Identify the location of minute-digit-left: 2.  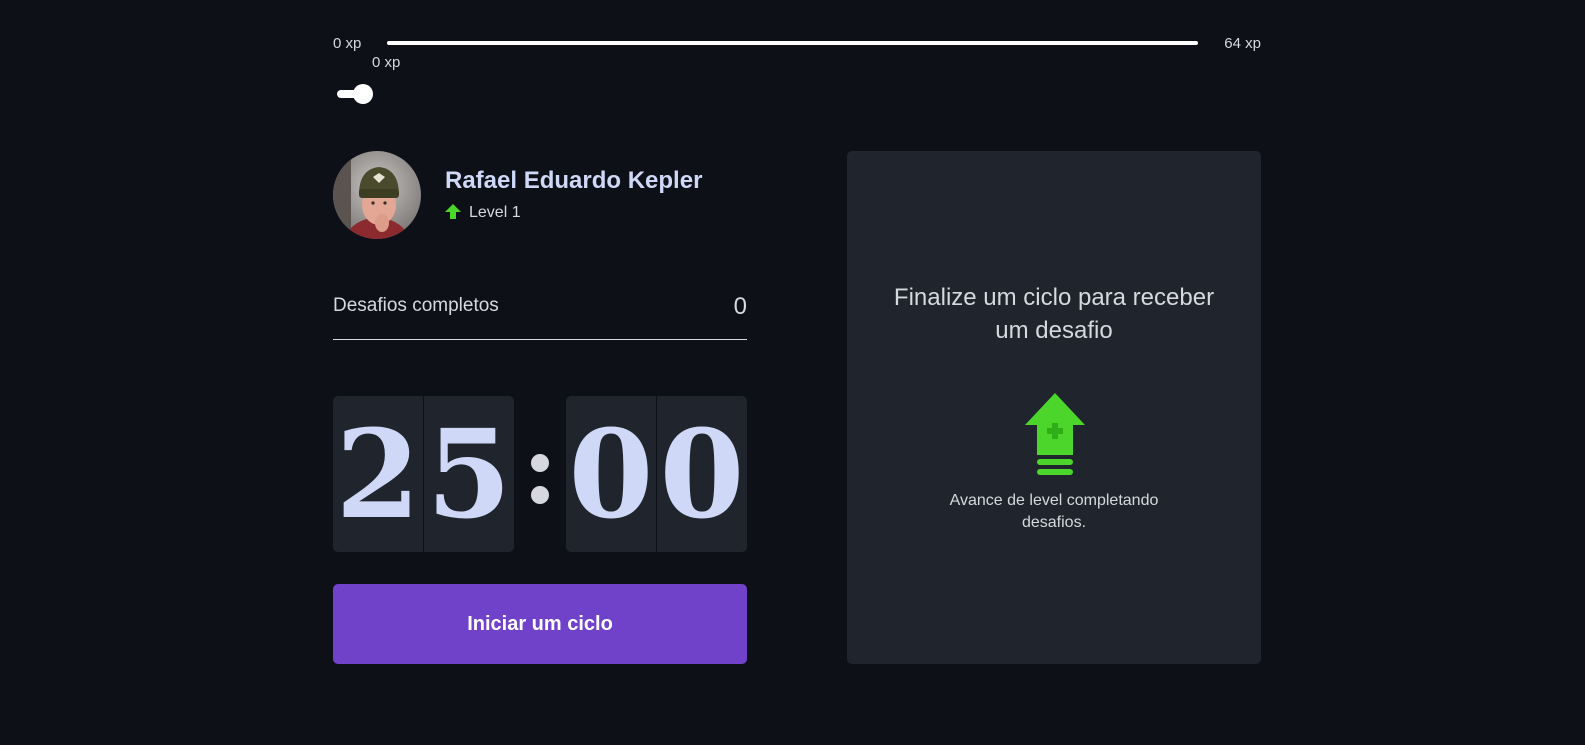
(378, 474).